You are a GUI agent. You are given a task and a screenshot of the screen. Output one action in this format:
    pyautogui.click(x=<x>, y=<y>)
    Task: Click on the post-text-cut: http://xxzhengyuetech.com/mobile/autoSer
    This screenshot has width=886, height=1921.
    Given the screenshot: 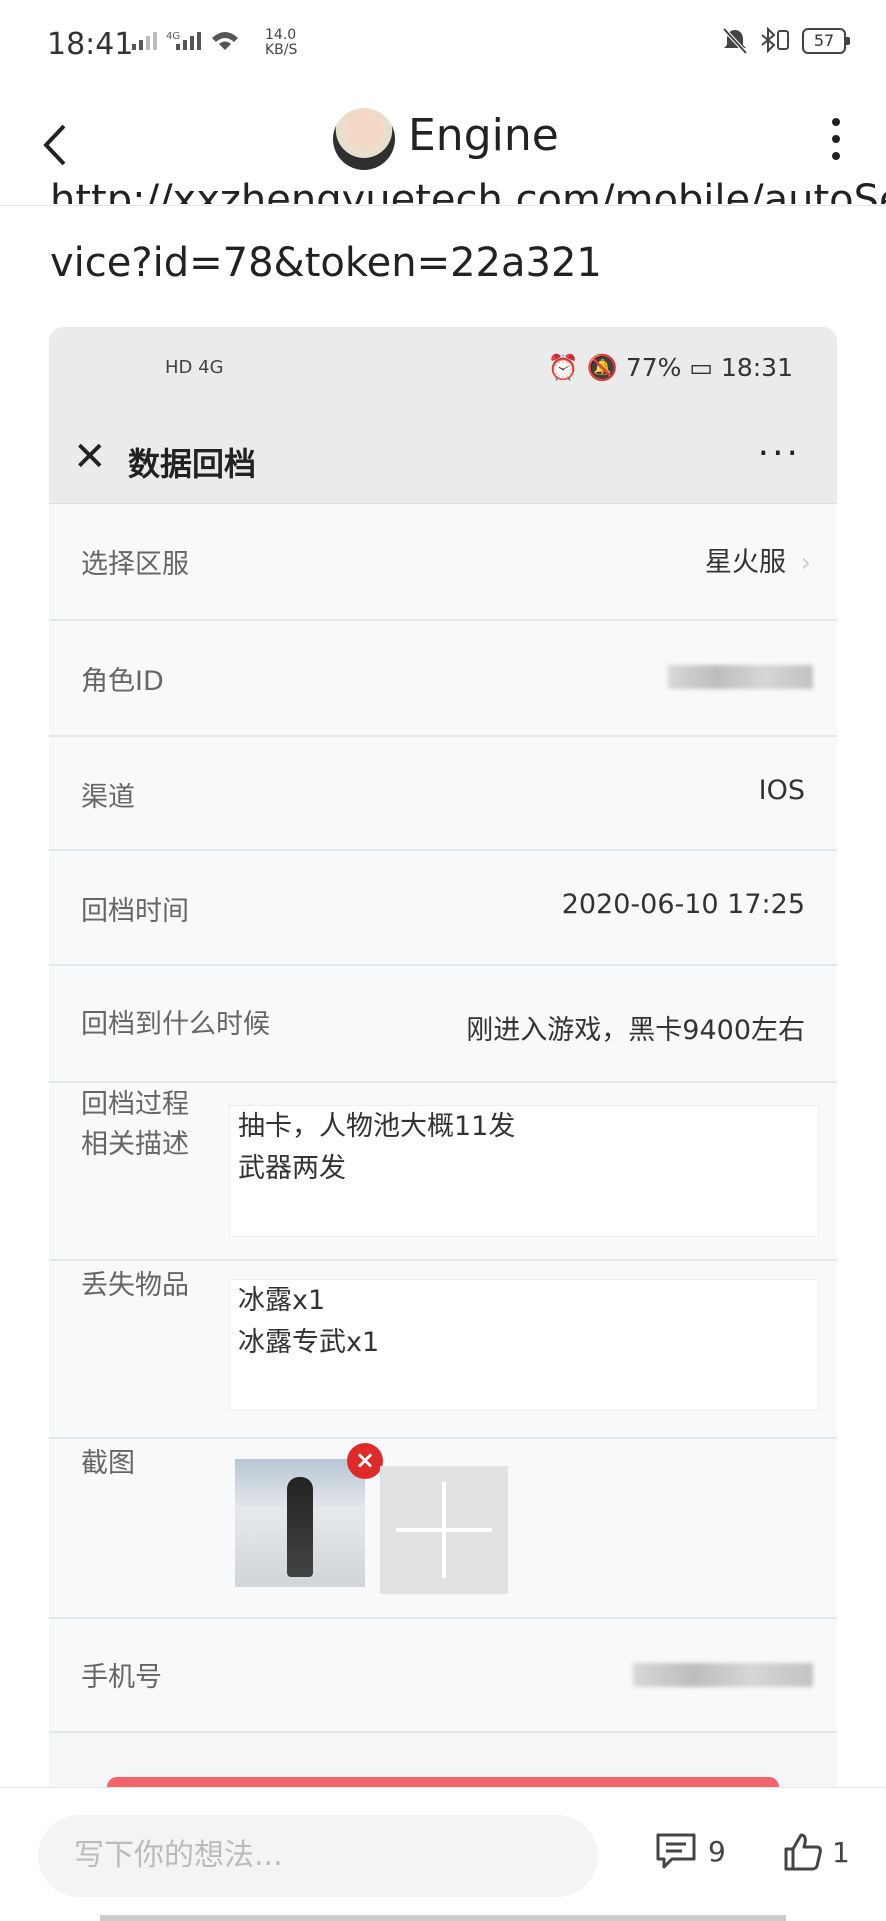 What is the action you would take?
    pyautogui.click(x=468, y=192)
    